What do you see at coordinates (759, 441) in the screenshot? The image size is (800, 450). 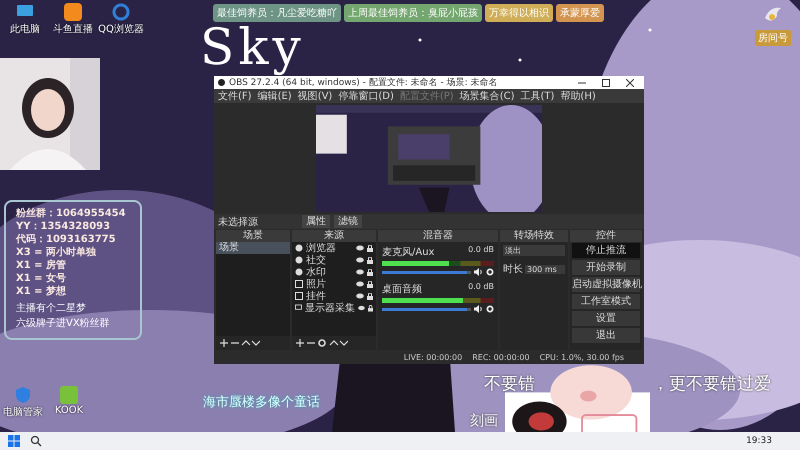 I see `clock: 19:33` at bounding box center [759, 441].